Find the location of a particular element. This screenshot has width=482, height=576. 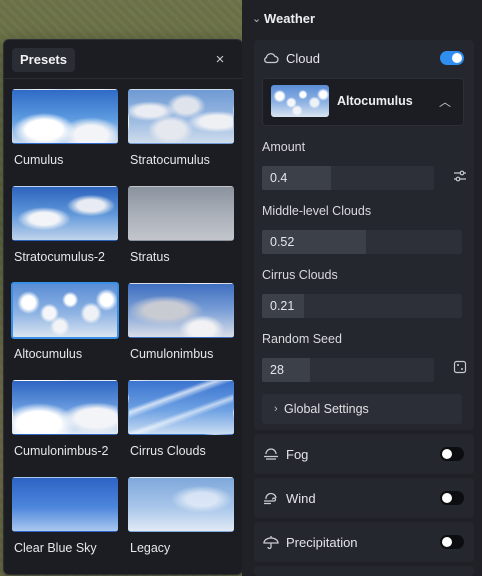

preset-item: Cumulonimbus-2 is located at coordinates (65, 420).